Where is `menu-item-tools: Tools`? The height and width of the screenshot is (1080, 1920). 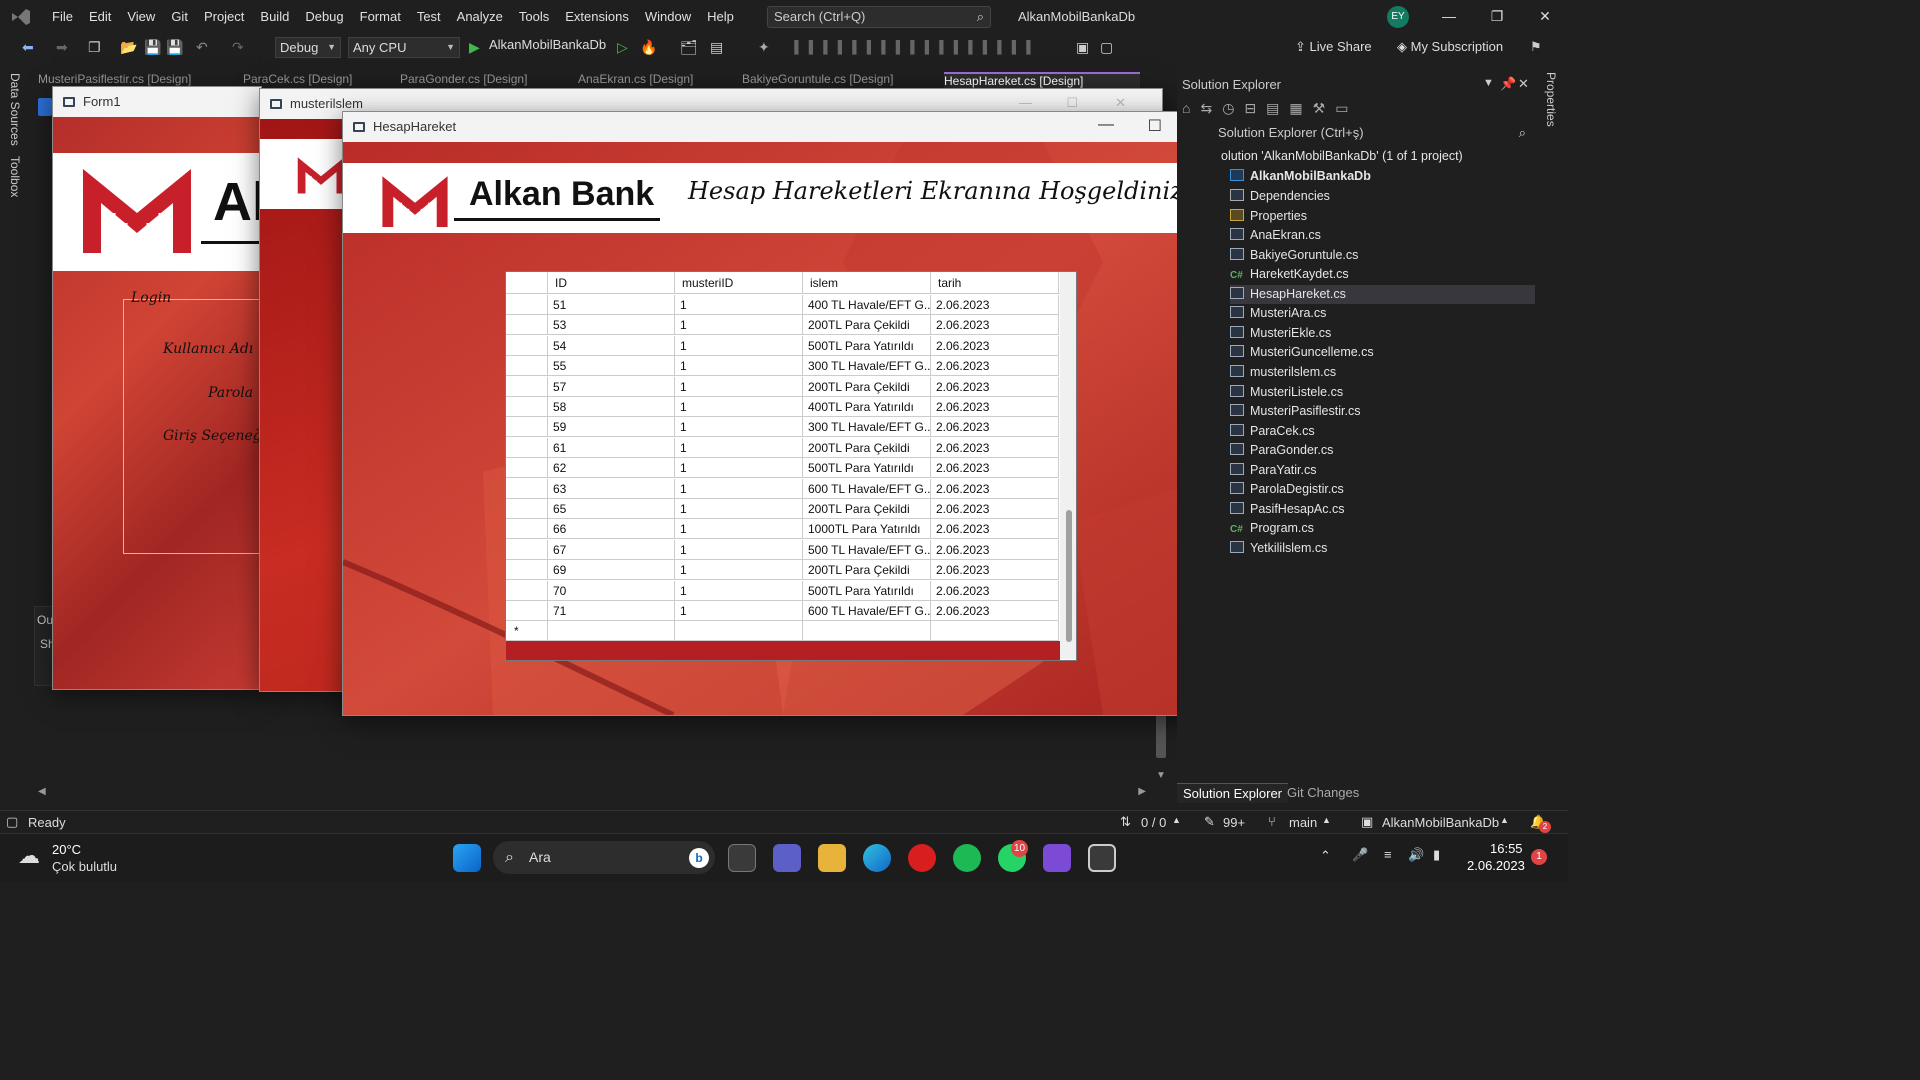 menu-item-tools: Tools is located at coordinates (534, 17).